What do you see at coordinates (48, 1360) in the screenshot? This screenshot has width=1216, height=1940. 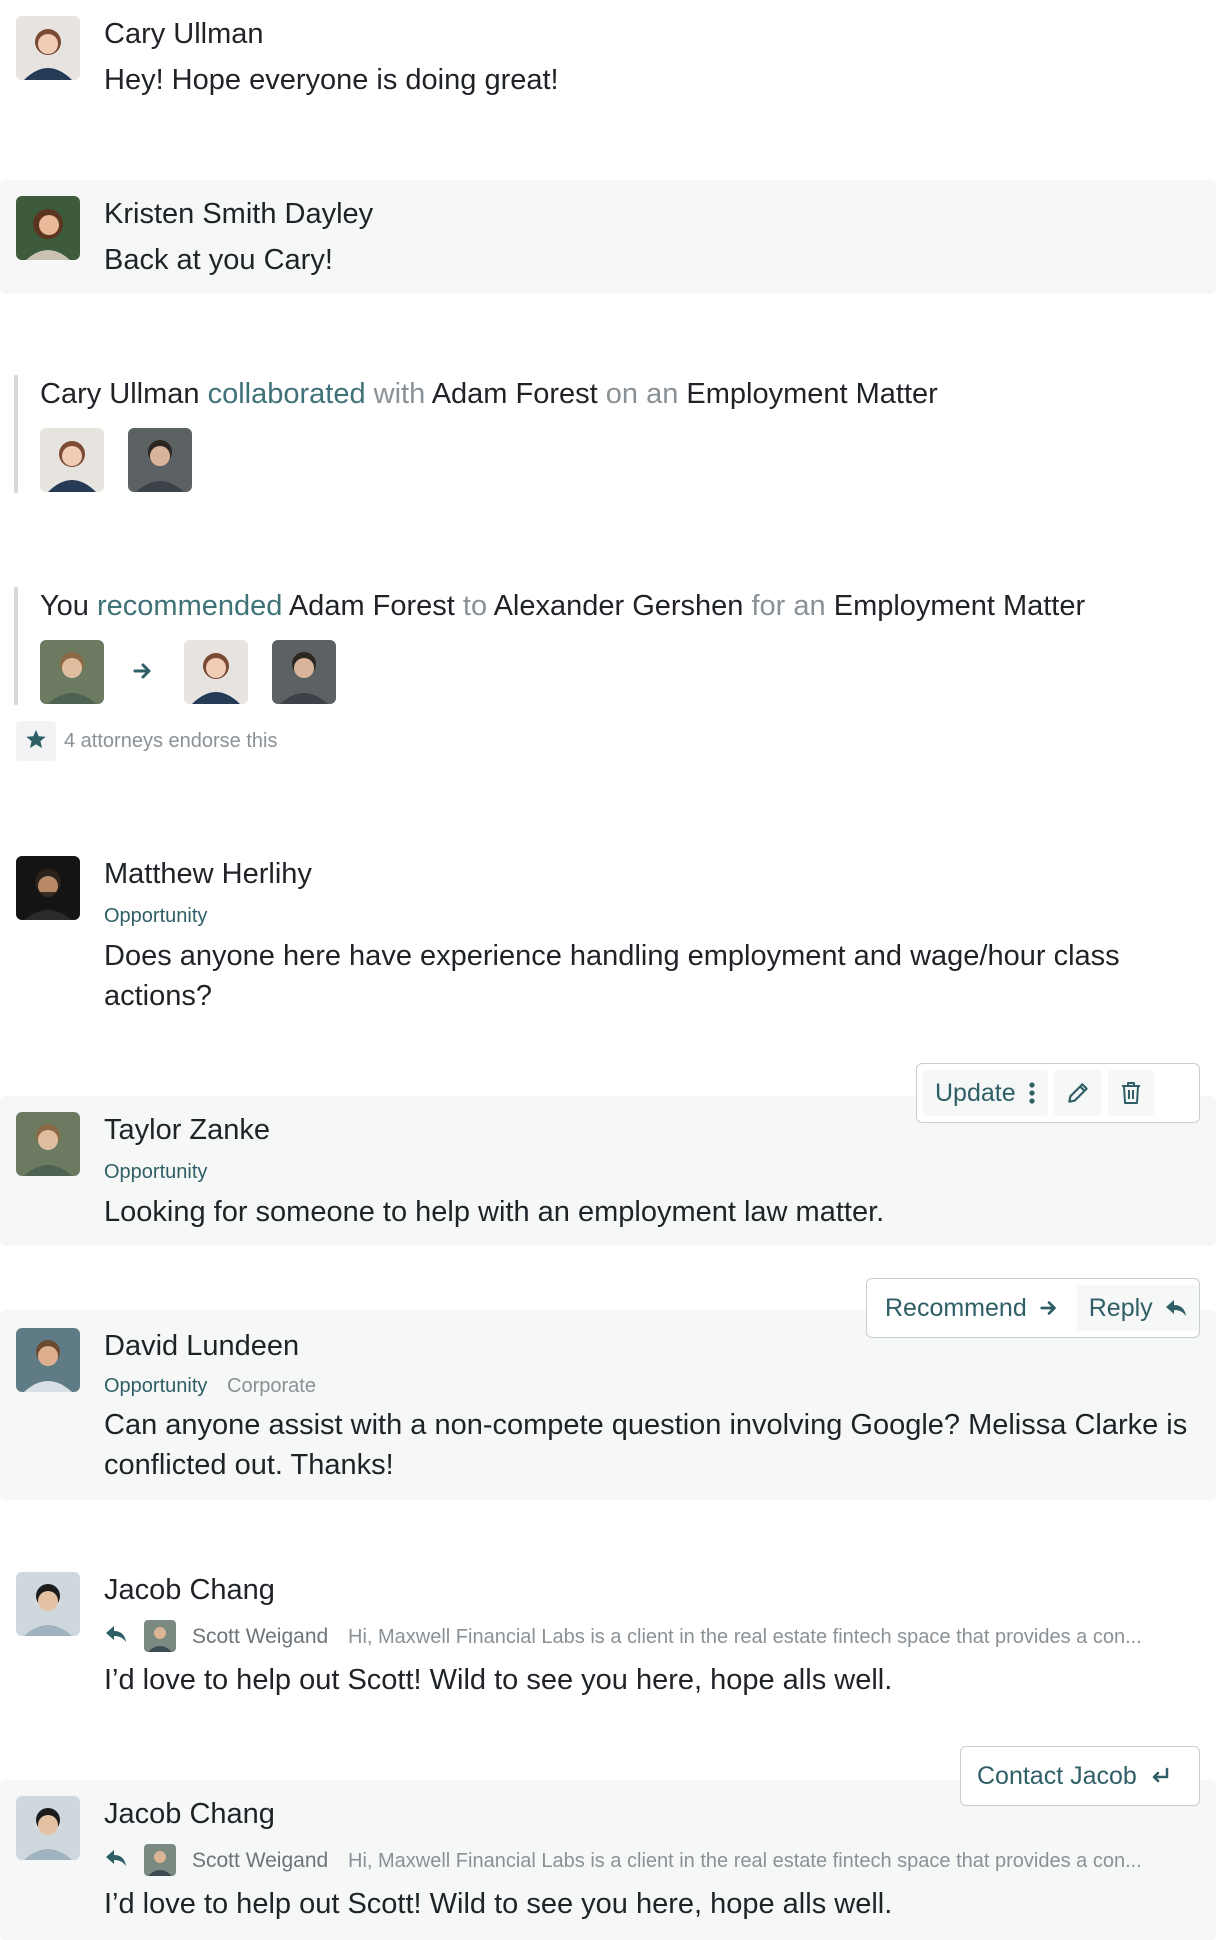 I see `avatar-david-lundeen` at bounding box center [48, 1360].